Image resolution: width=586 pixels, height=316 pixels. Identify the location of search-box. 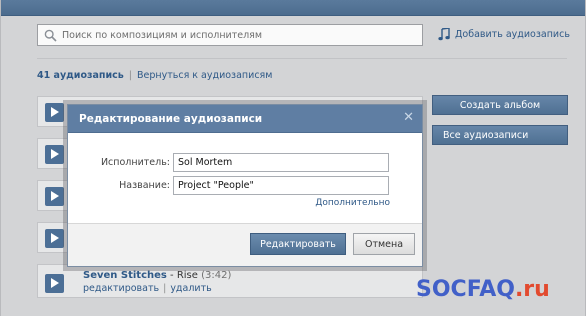
(230, 35).